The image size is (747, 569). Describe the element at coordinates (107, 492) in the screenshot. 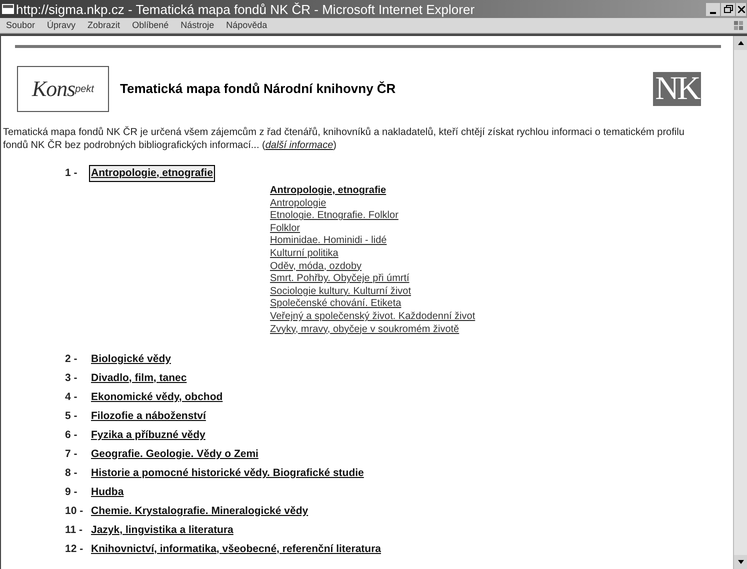

I see `category-link: Hudba` at that location.